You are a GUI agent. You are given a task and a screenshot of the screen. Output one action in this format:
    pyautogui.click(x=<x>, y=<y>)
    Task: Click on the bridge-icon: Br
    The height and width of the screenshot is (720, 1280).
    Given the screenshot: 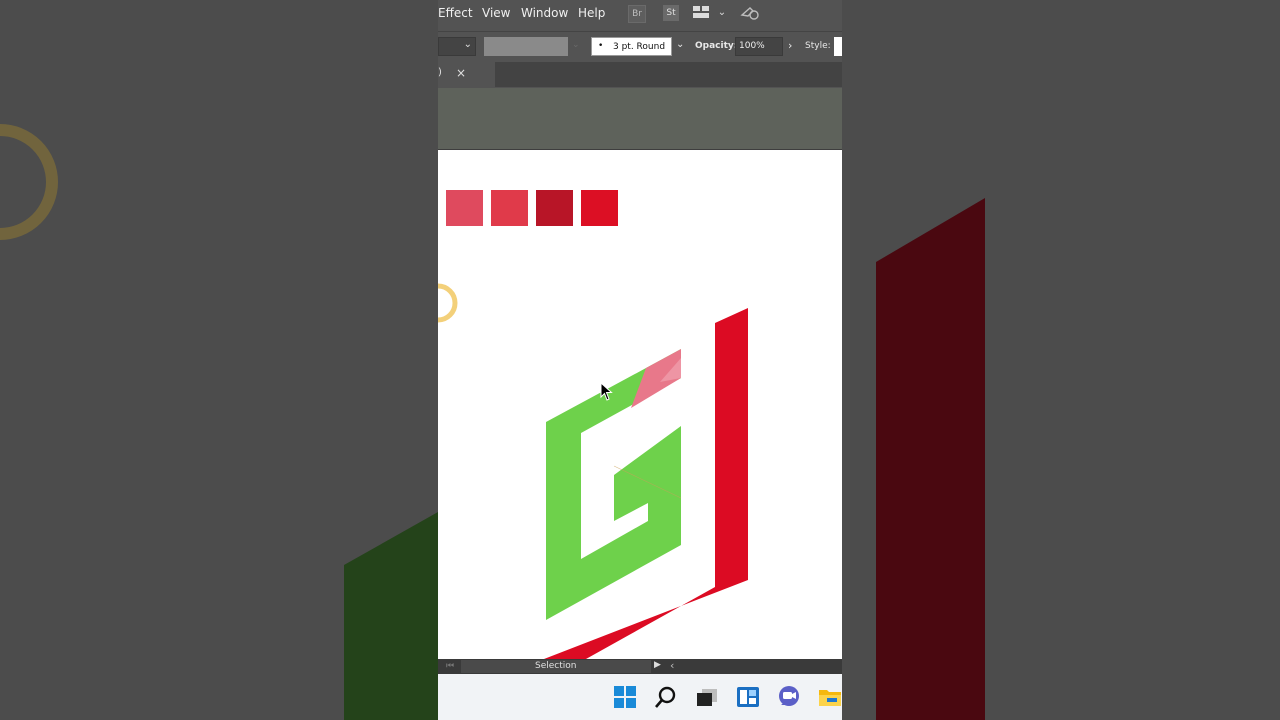 What is the action you would take?
    pyautogui.click(x=637, y=14)
    